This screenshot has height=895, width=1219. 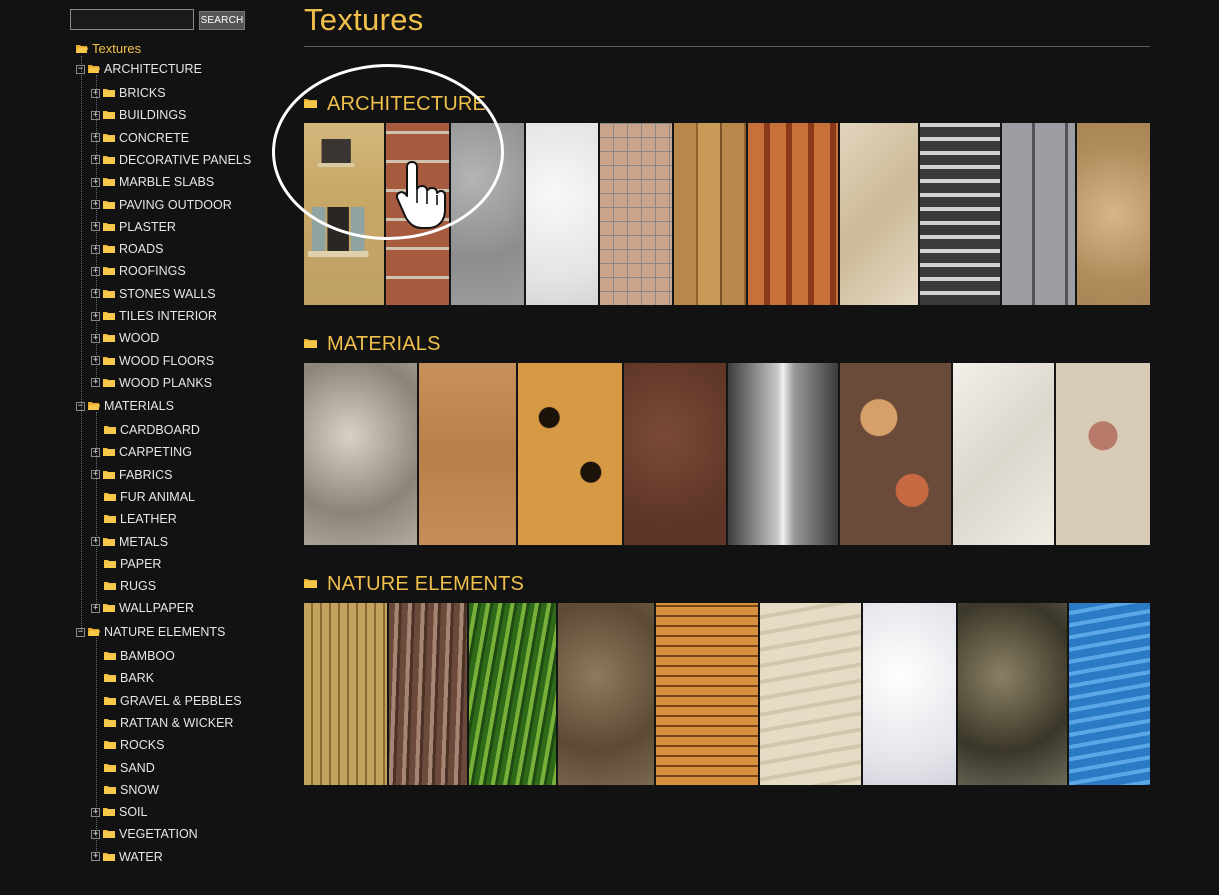 I want to click on tree-item-gravel-and-pebbles: GRAVEL & PEBBLES, so click(x=166, y=701).